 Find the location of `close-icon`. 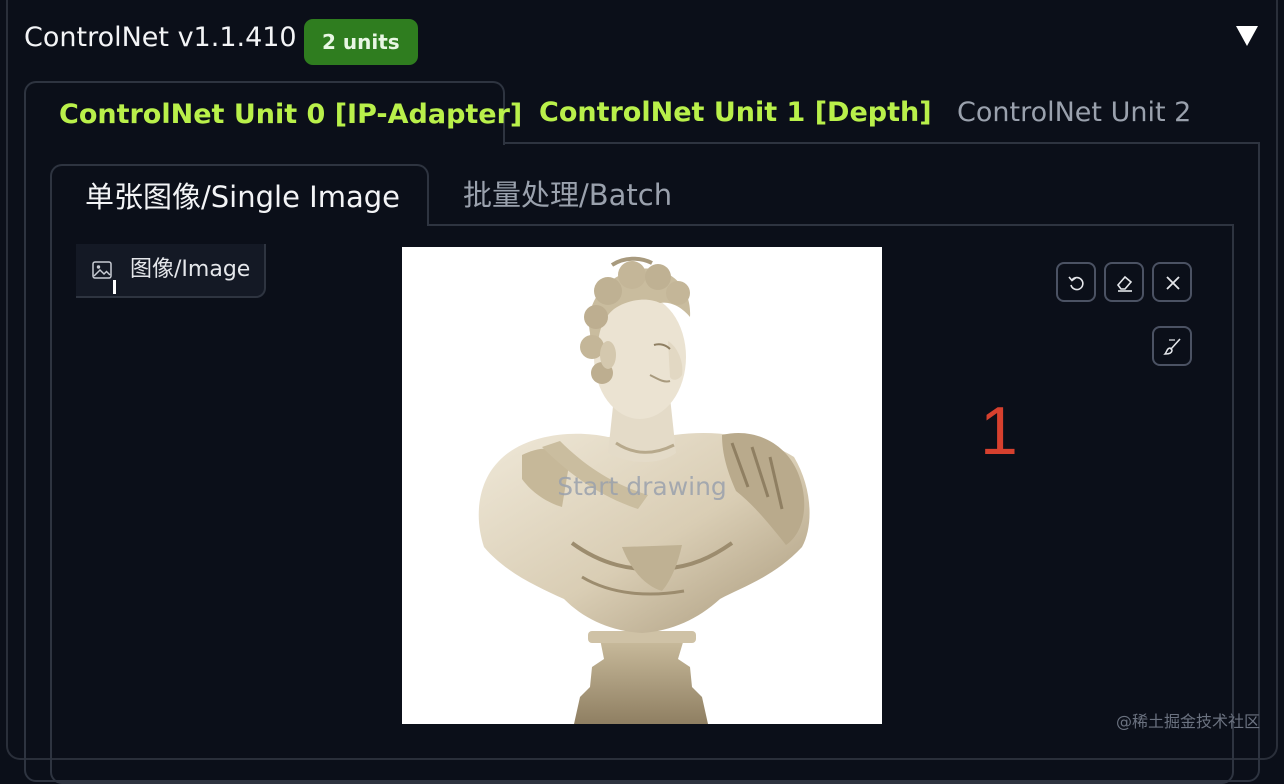

close-icon is located at coordinates (1173, 283).